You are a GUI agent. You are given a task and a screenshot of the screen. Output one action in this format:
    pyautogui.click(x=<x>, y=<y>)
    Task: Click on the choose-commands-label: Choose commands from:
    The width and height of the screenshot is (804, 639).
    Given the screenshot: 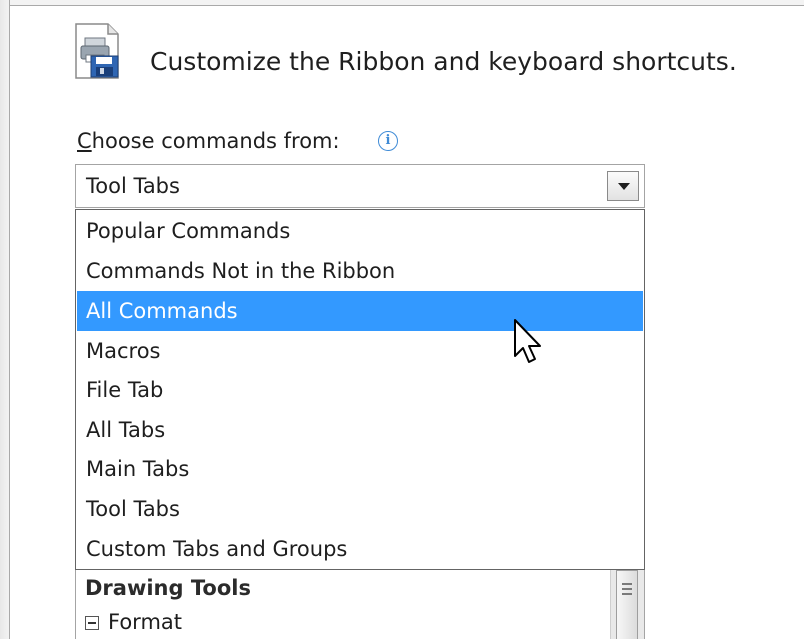 What is the action you would take?
    pyautogui.click(x=208, y=141)
    